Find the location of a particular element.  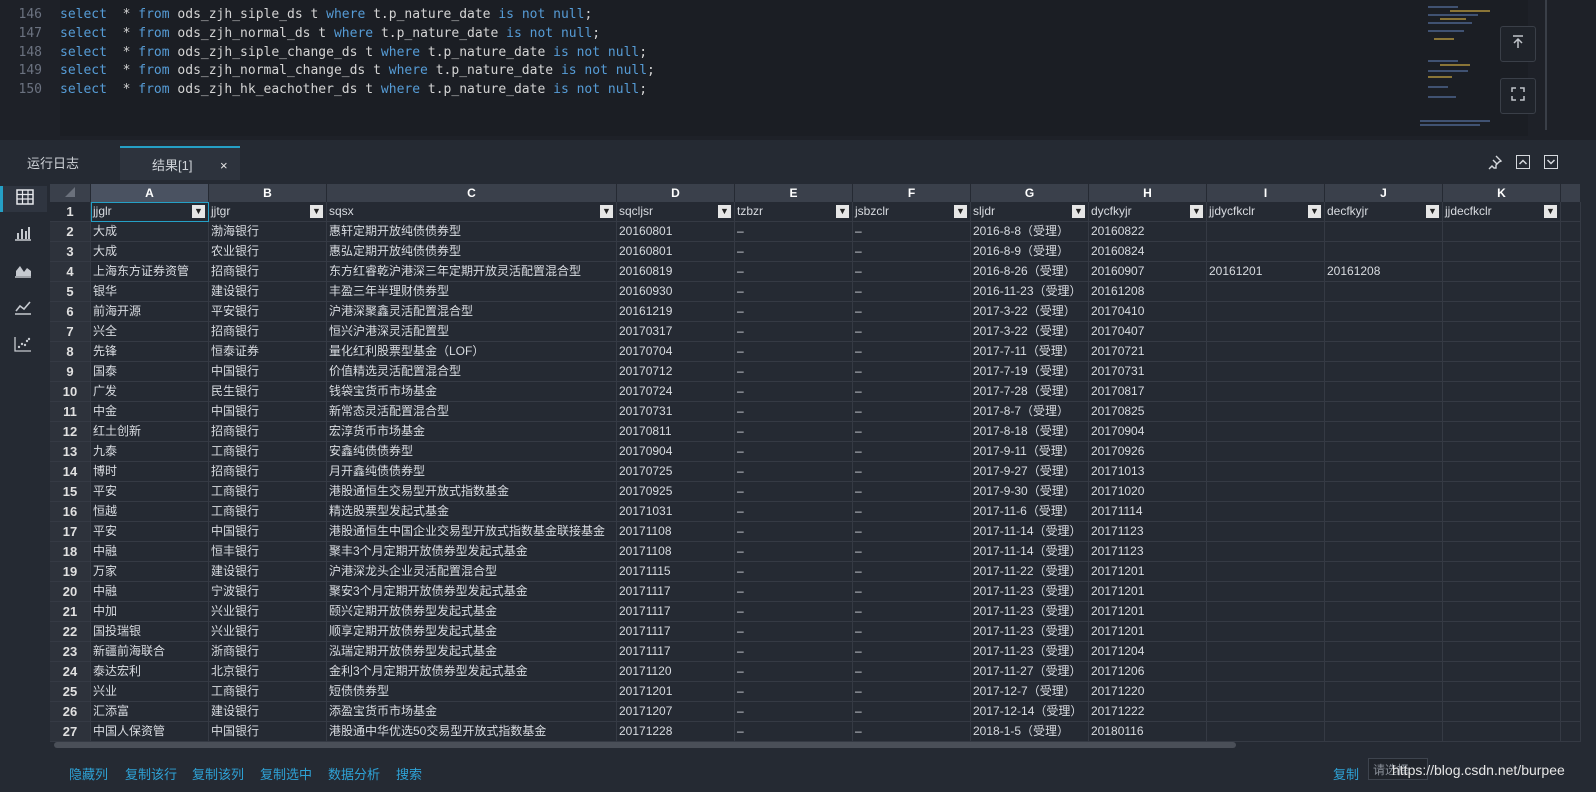

grid-cell: 精选股票型发起式基金 is located at coordinates (471, 511).